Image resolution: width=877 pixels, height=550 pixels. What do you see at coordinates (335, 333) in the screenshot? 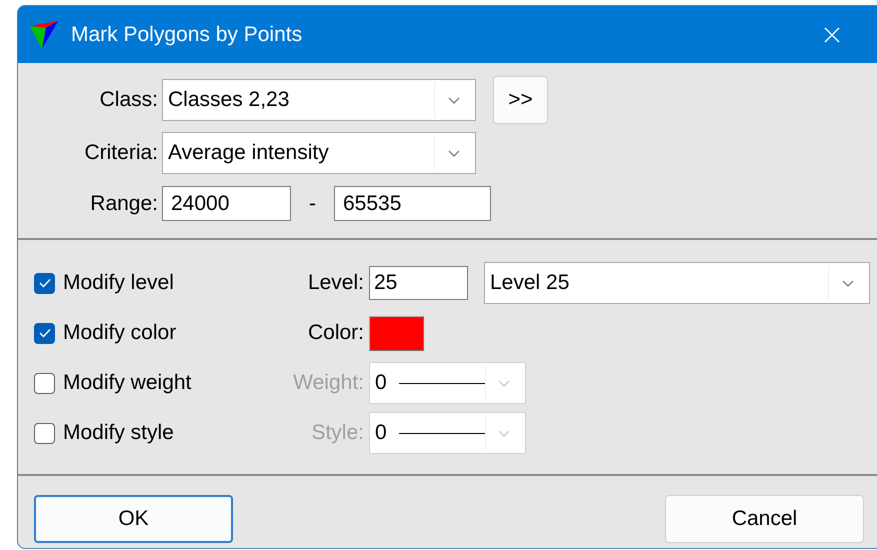
I see `field-label: Color:` at bounding box center [335, 333].